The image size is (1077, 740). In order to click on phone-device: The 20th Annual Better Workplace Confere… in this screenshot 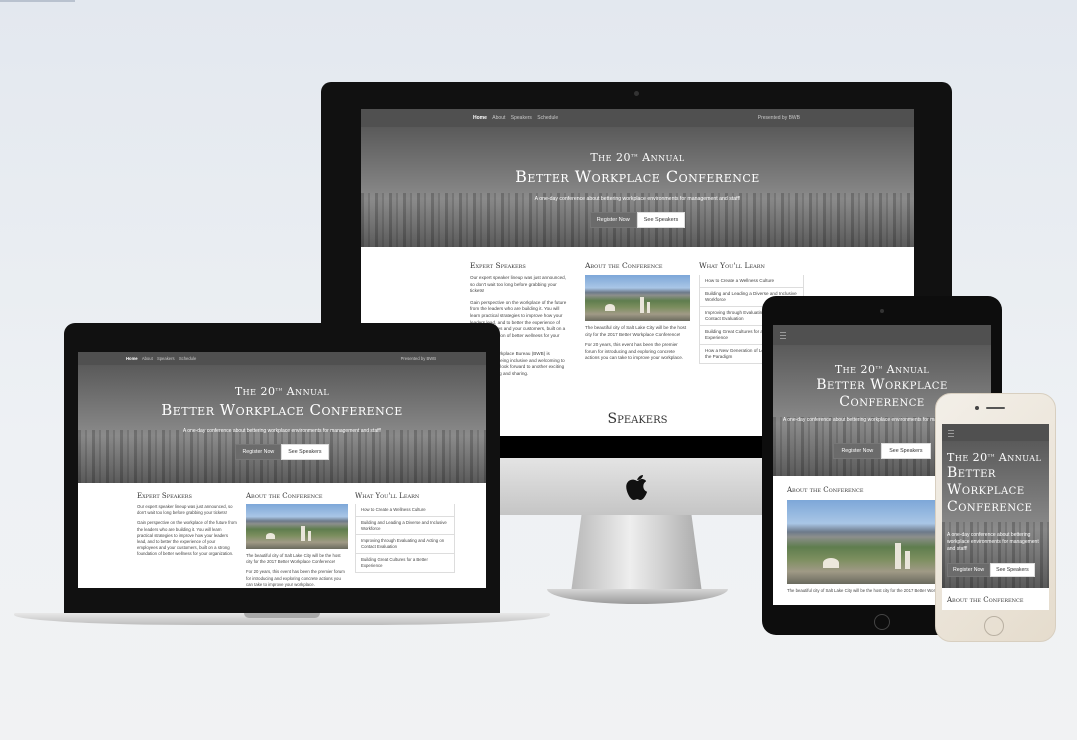, I will do `click(995, 517)`.